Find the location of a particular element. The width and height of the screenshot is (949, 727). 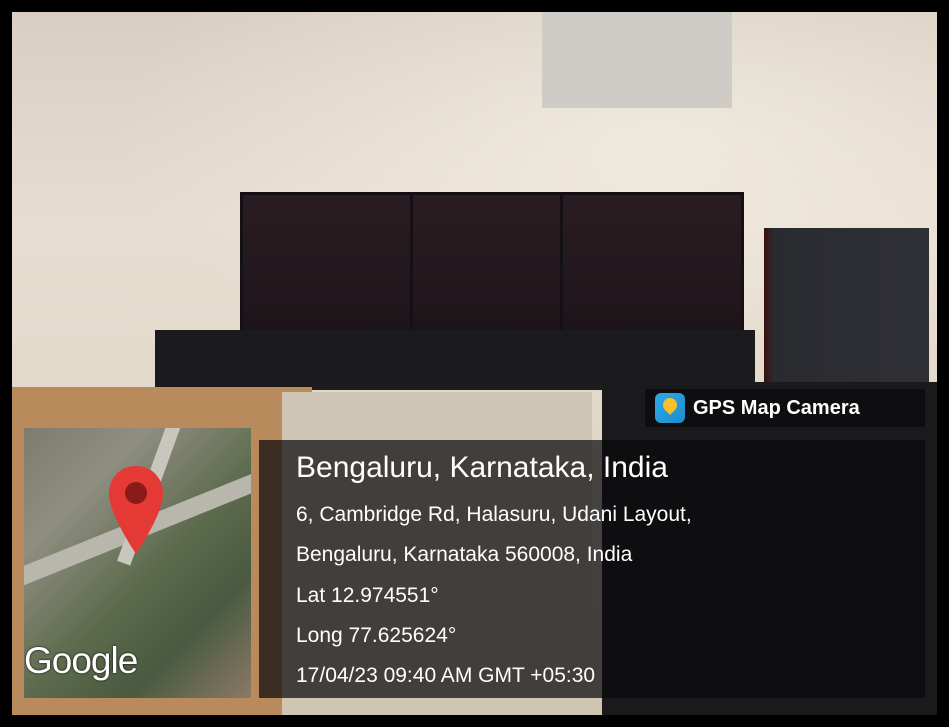

gps-map-camera-icon is located at coordinates (670, 408).